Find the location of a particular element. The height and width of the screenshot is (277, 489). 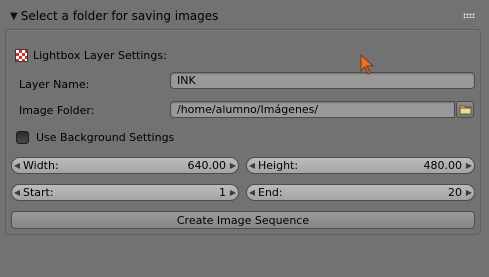

drag-grip-icon is located at coordinates (469, 15).